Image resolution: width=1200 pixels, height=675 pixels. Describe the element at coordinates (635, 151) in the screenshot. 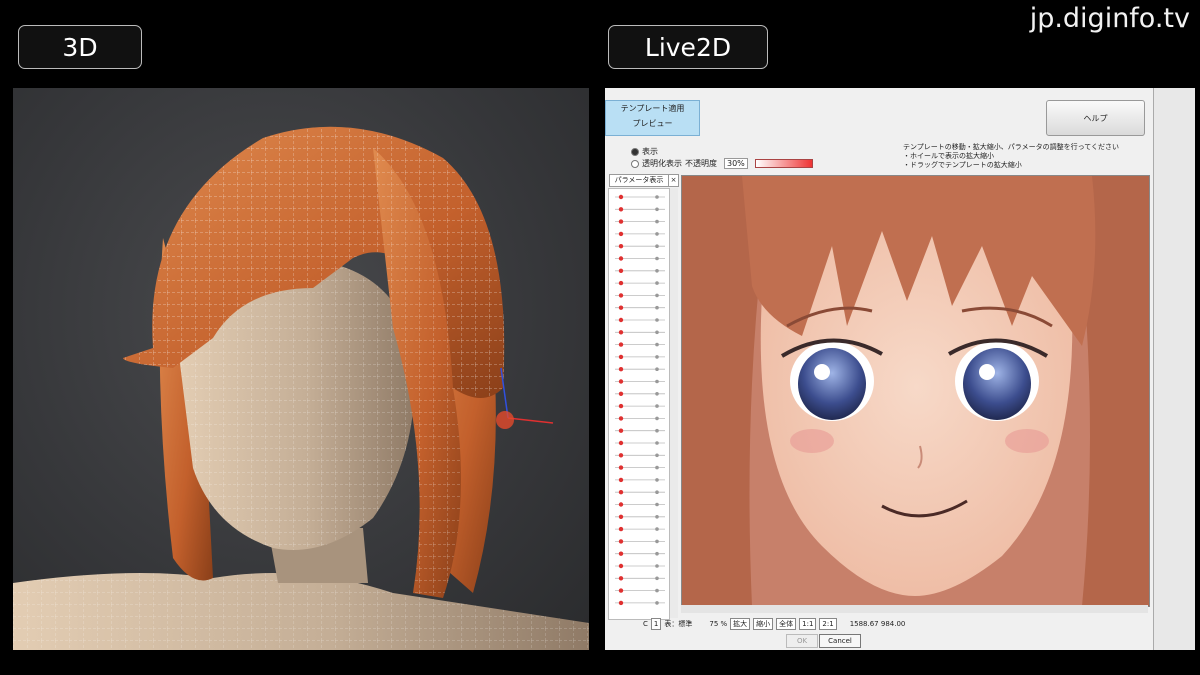

I see `radio-selected-icon` at that location.